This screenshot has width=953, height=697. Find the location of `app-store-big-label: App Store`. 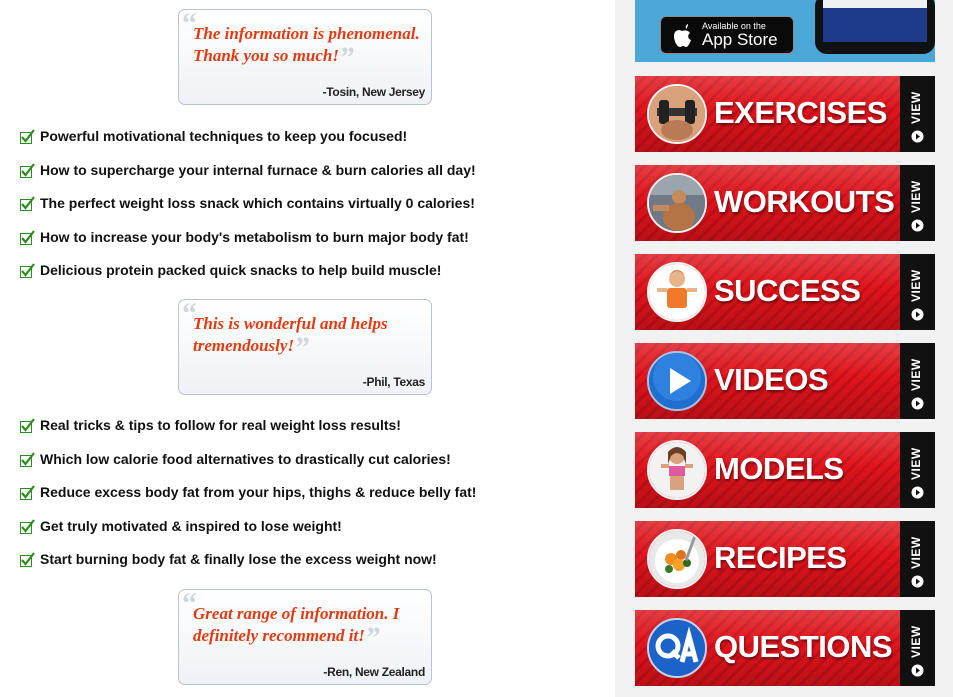

app-store-big-label: App Store is located at coordinates (740, 39).